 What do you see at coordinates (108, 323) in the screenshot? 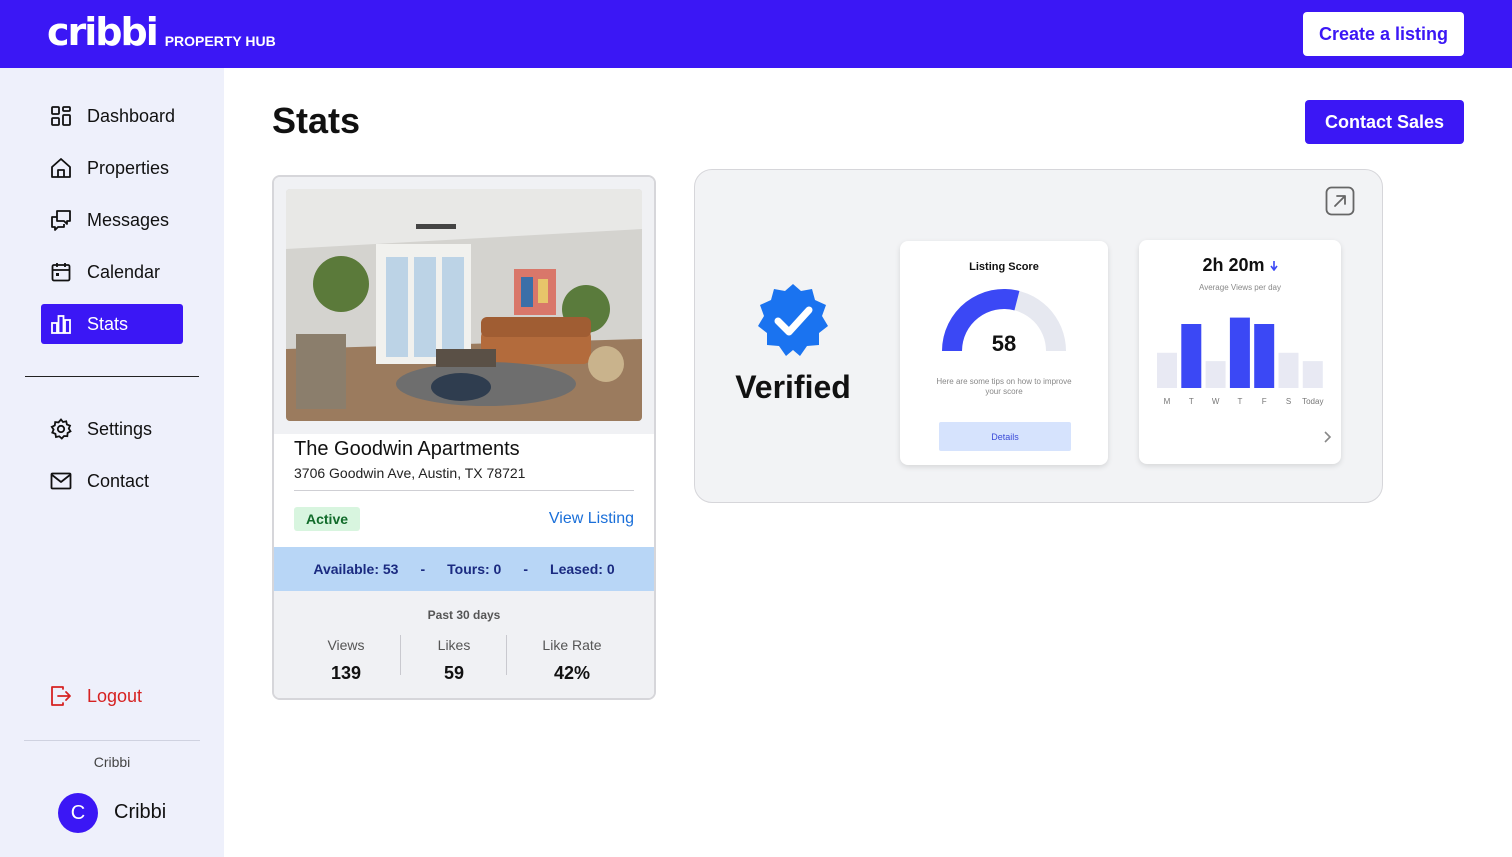
I see `sidebar-item-label: Stats` at bounding box center [108, 323].